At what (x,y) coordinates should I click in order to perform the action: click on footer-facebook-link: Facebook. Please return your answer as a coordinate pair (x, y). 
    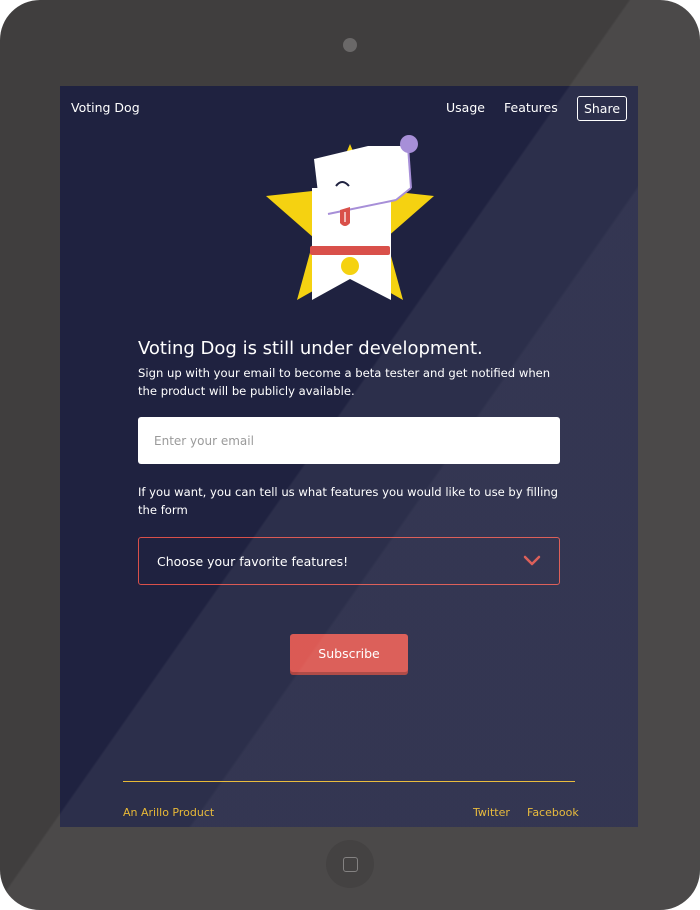
    Looking at the image, I should click on (553, 812).